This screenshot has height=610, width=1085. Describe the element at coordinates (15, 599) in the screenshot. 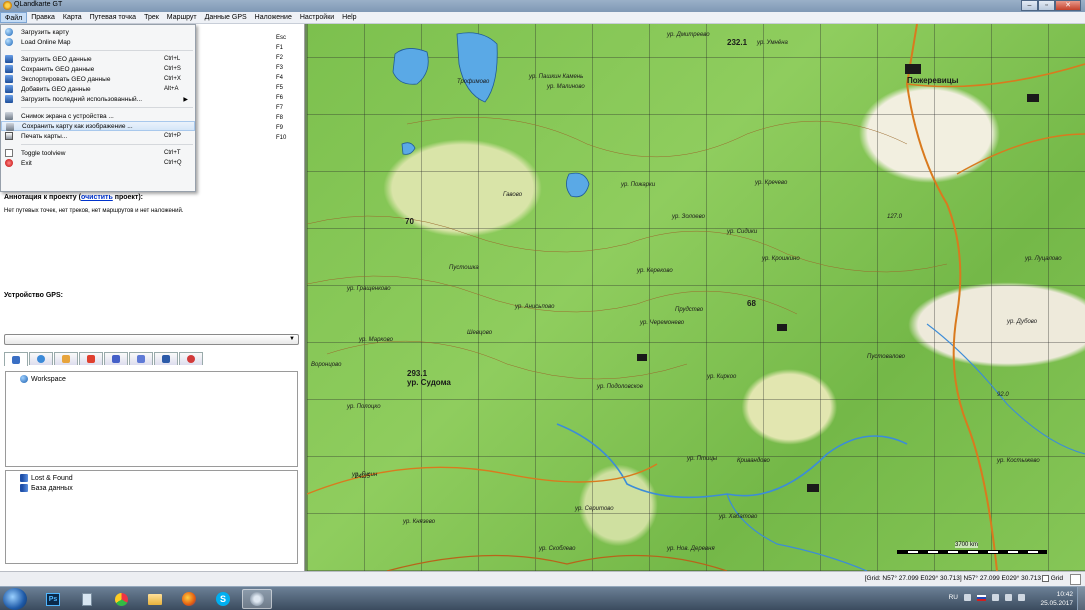

I see `start-button` at that location.